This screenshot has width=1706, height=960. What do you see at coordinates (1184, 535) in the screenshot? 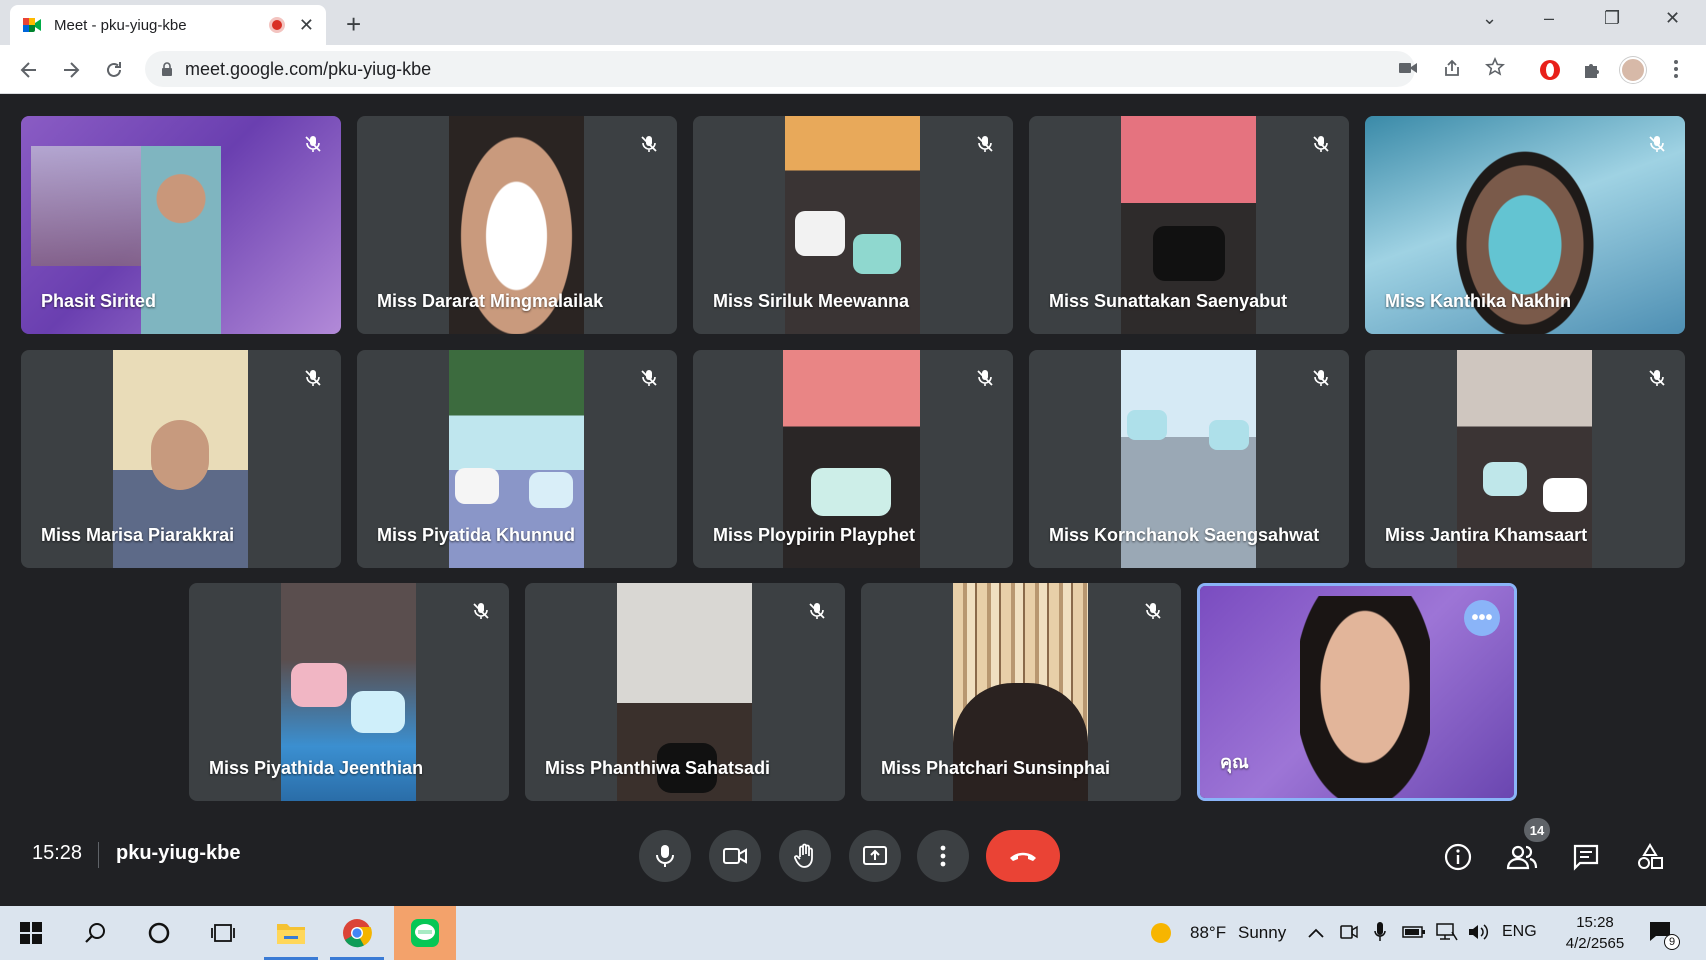
I see `participant-name: Miss Kornchanok Saengsahwat` at bounding box center [1184, 535].